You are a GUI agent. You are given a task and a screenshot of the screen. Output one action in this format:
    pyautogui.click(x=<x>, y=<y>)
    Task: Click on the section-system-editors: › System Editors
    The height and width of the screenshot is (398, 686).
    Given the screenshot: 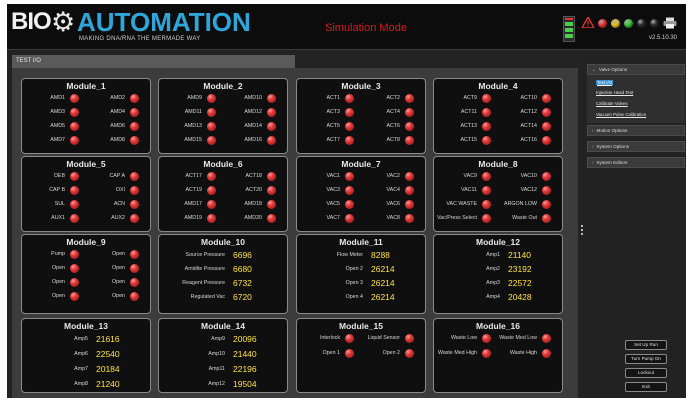 What is the action you would take?
    pyautogui.click(x=636, y=162)
    